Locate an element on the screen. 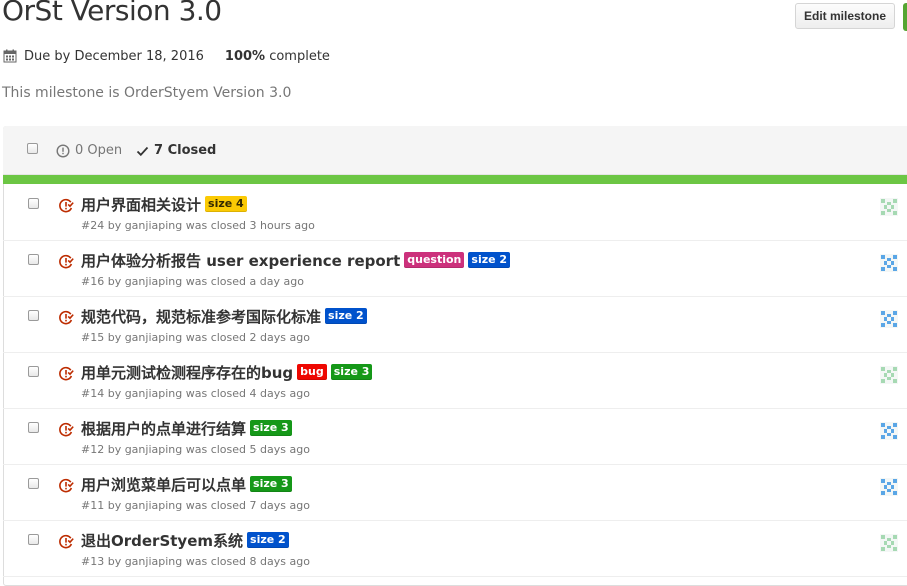  milestone-title: OrSt Version 3.0 is located at coordinates (112, 13).